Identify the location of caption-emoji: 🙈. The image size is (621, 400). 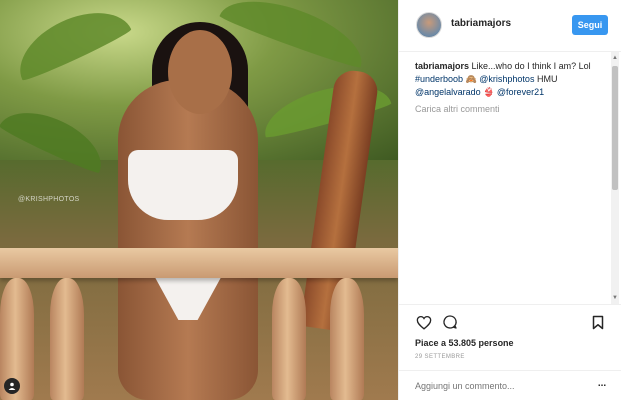
(472, 79).